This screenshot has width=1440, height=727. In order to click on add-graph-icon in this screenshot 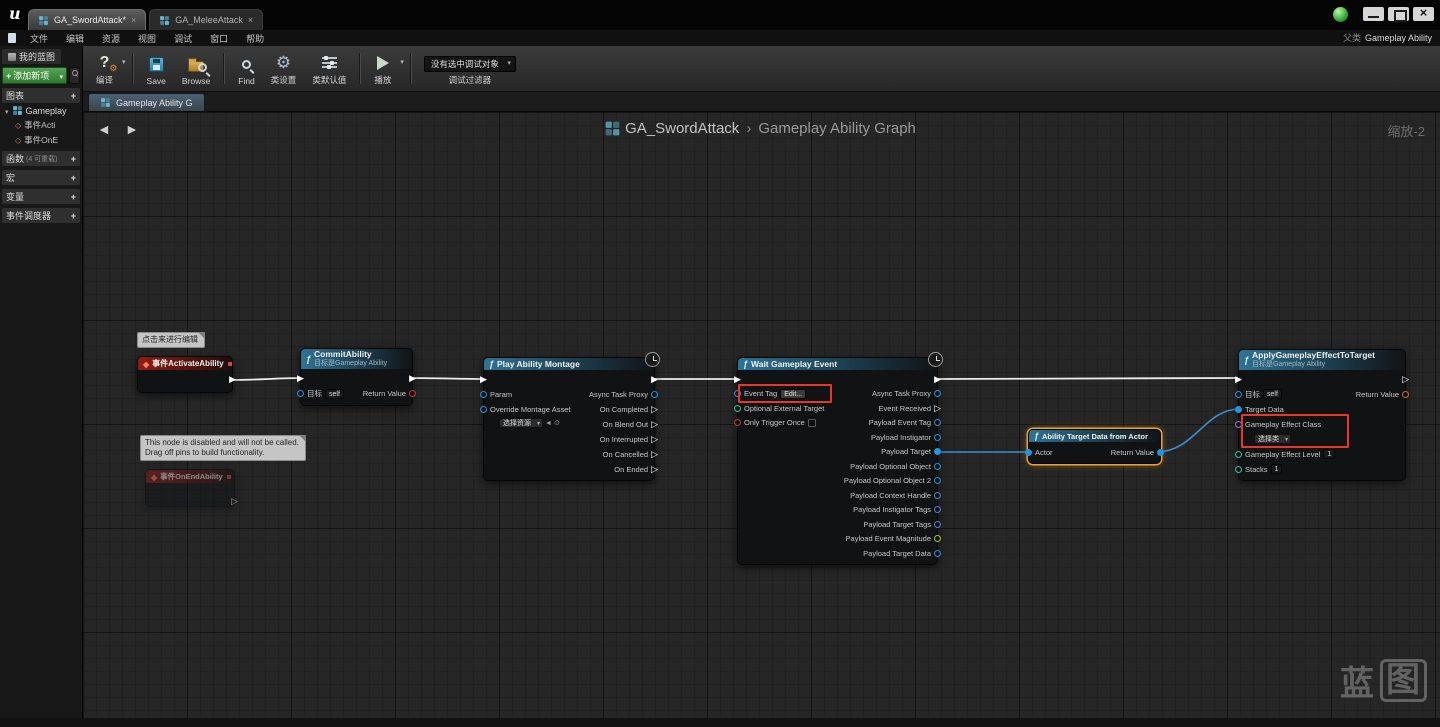, I will do `click(73, 96)`.